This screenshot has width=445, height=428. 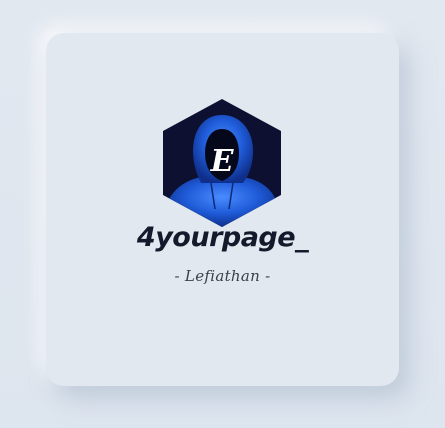 I want to click on logo: E, so click(x=222, y=163).